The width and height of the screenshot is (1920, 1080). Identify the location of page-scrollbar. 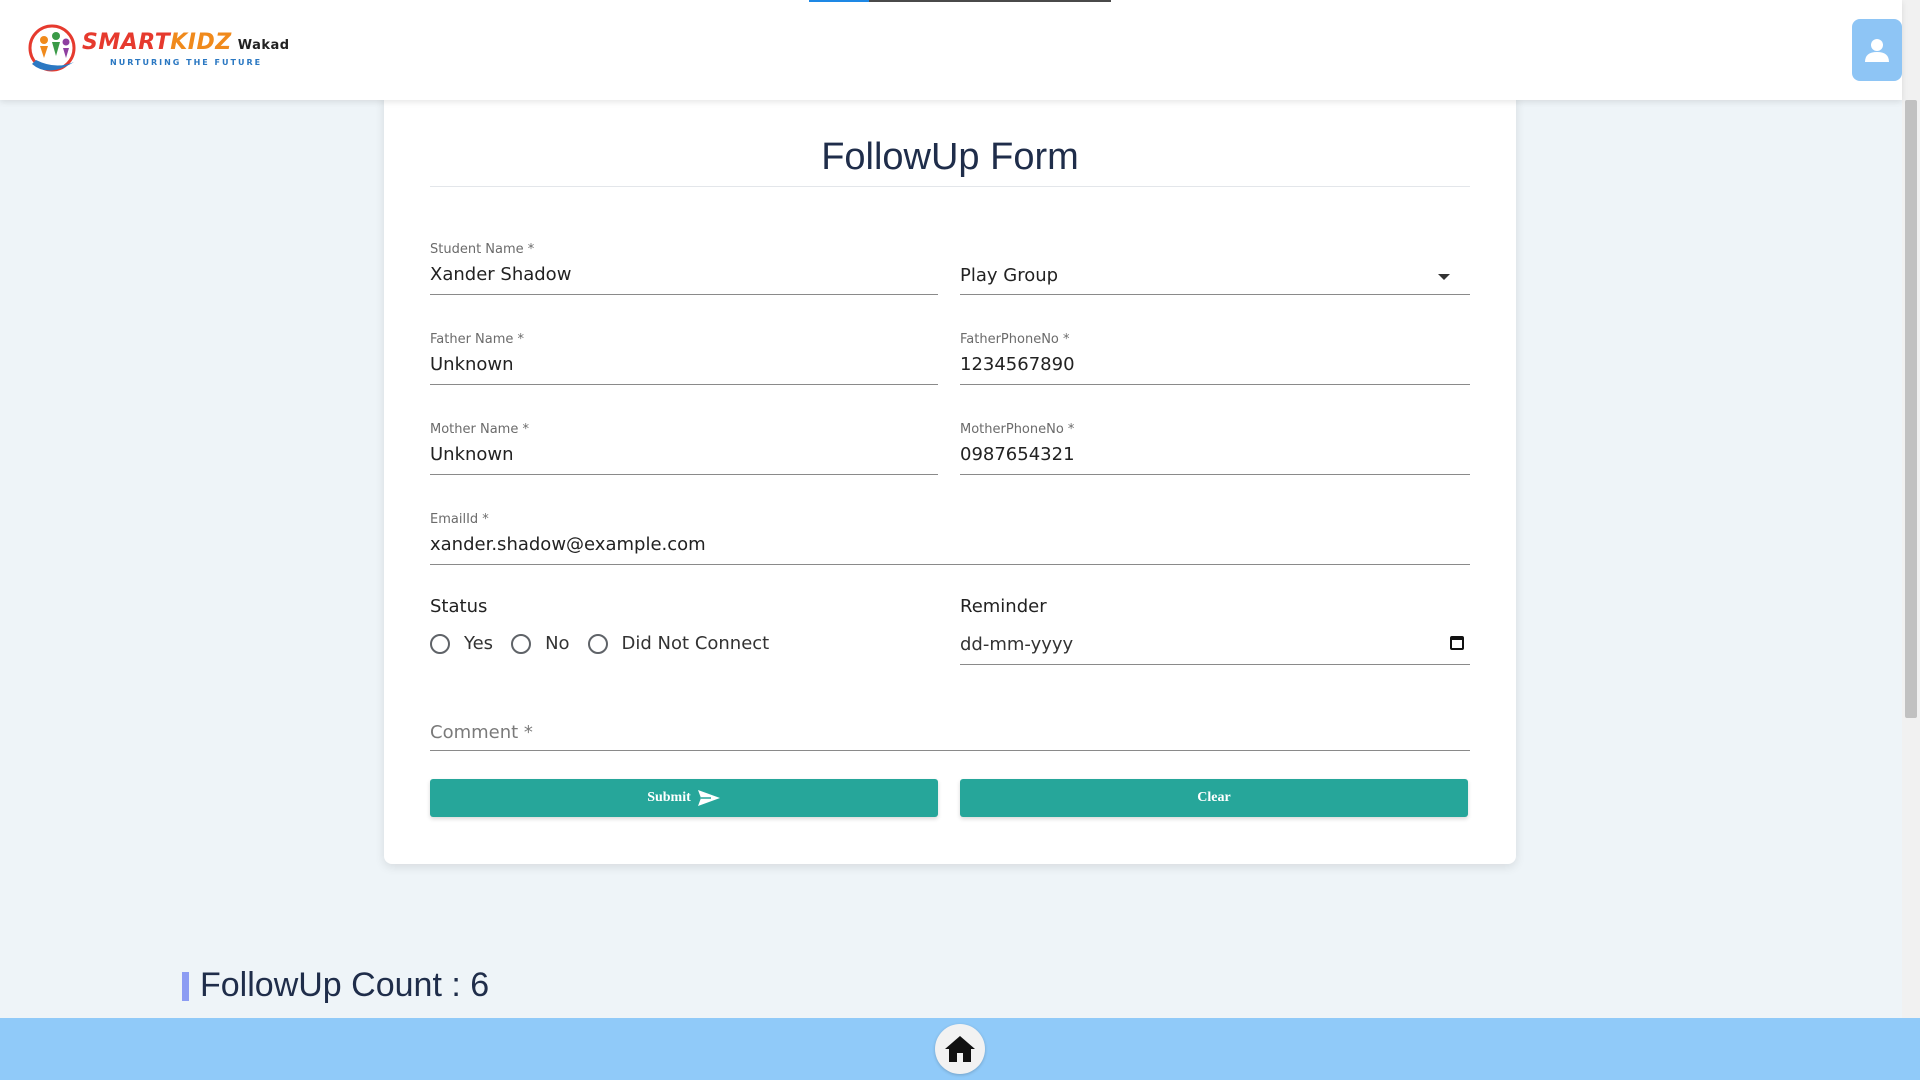
(1911, 509).